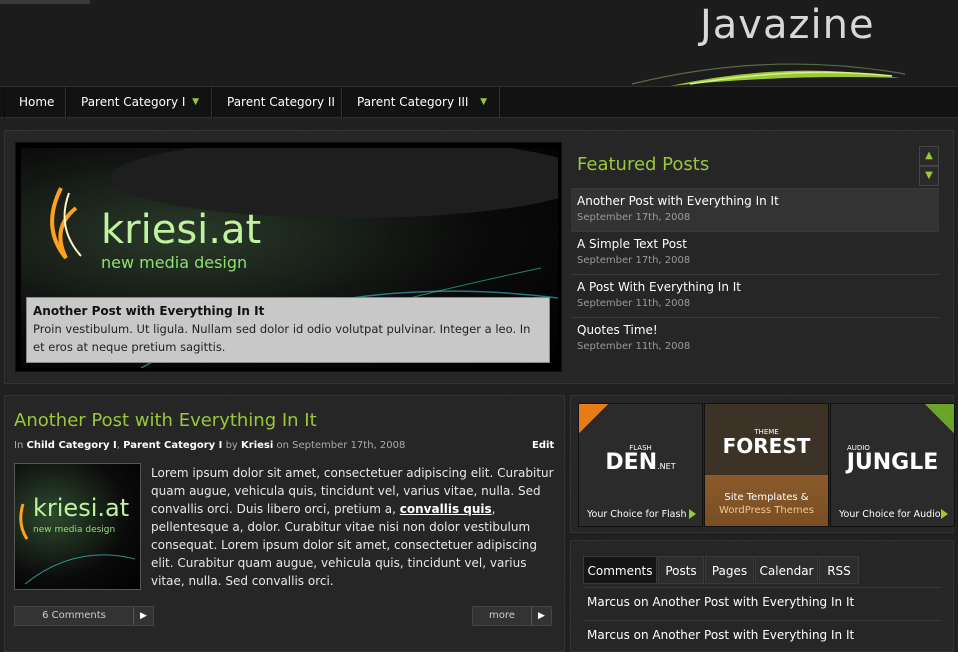  I want to click on svg-text: kriesi.at, so click(81, 508).